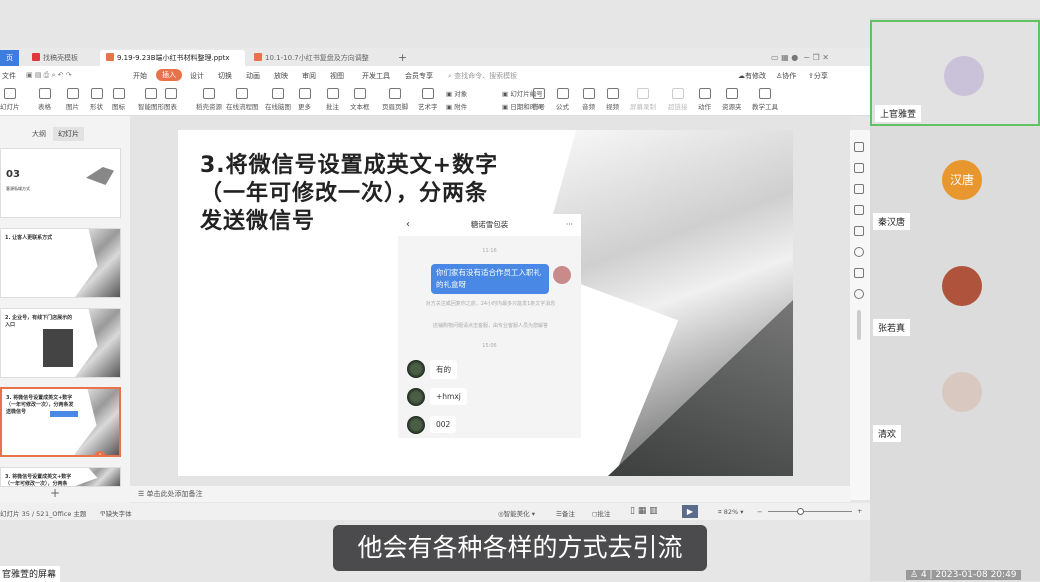  Describe the element at coordinates (859, 252) in the screenshot. I see `location-icon` at that location.